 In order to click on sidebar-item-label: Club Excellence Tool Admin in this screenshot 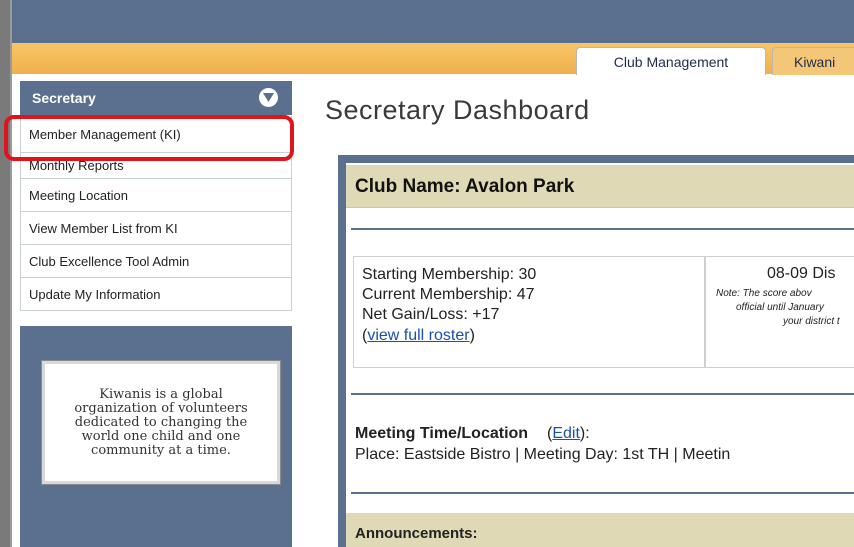, I will do `click(109, 261)`.